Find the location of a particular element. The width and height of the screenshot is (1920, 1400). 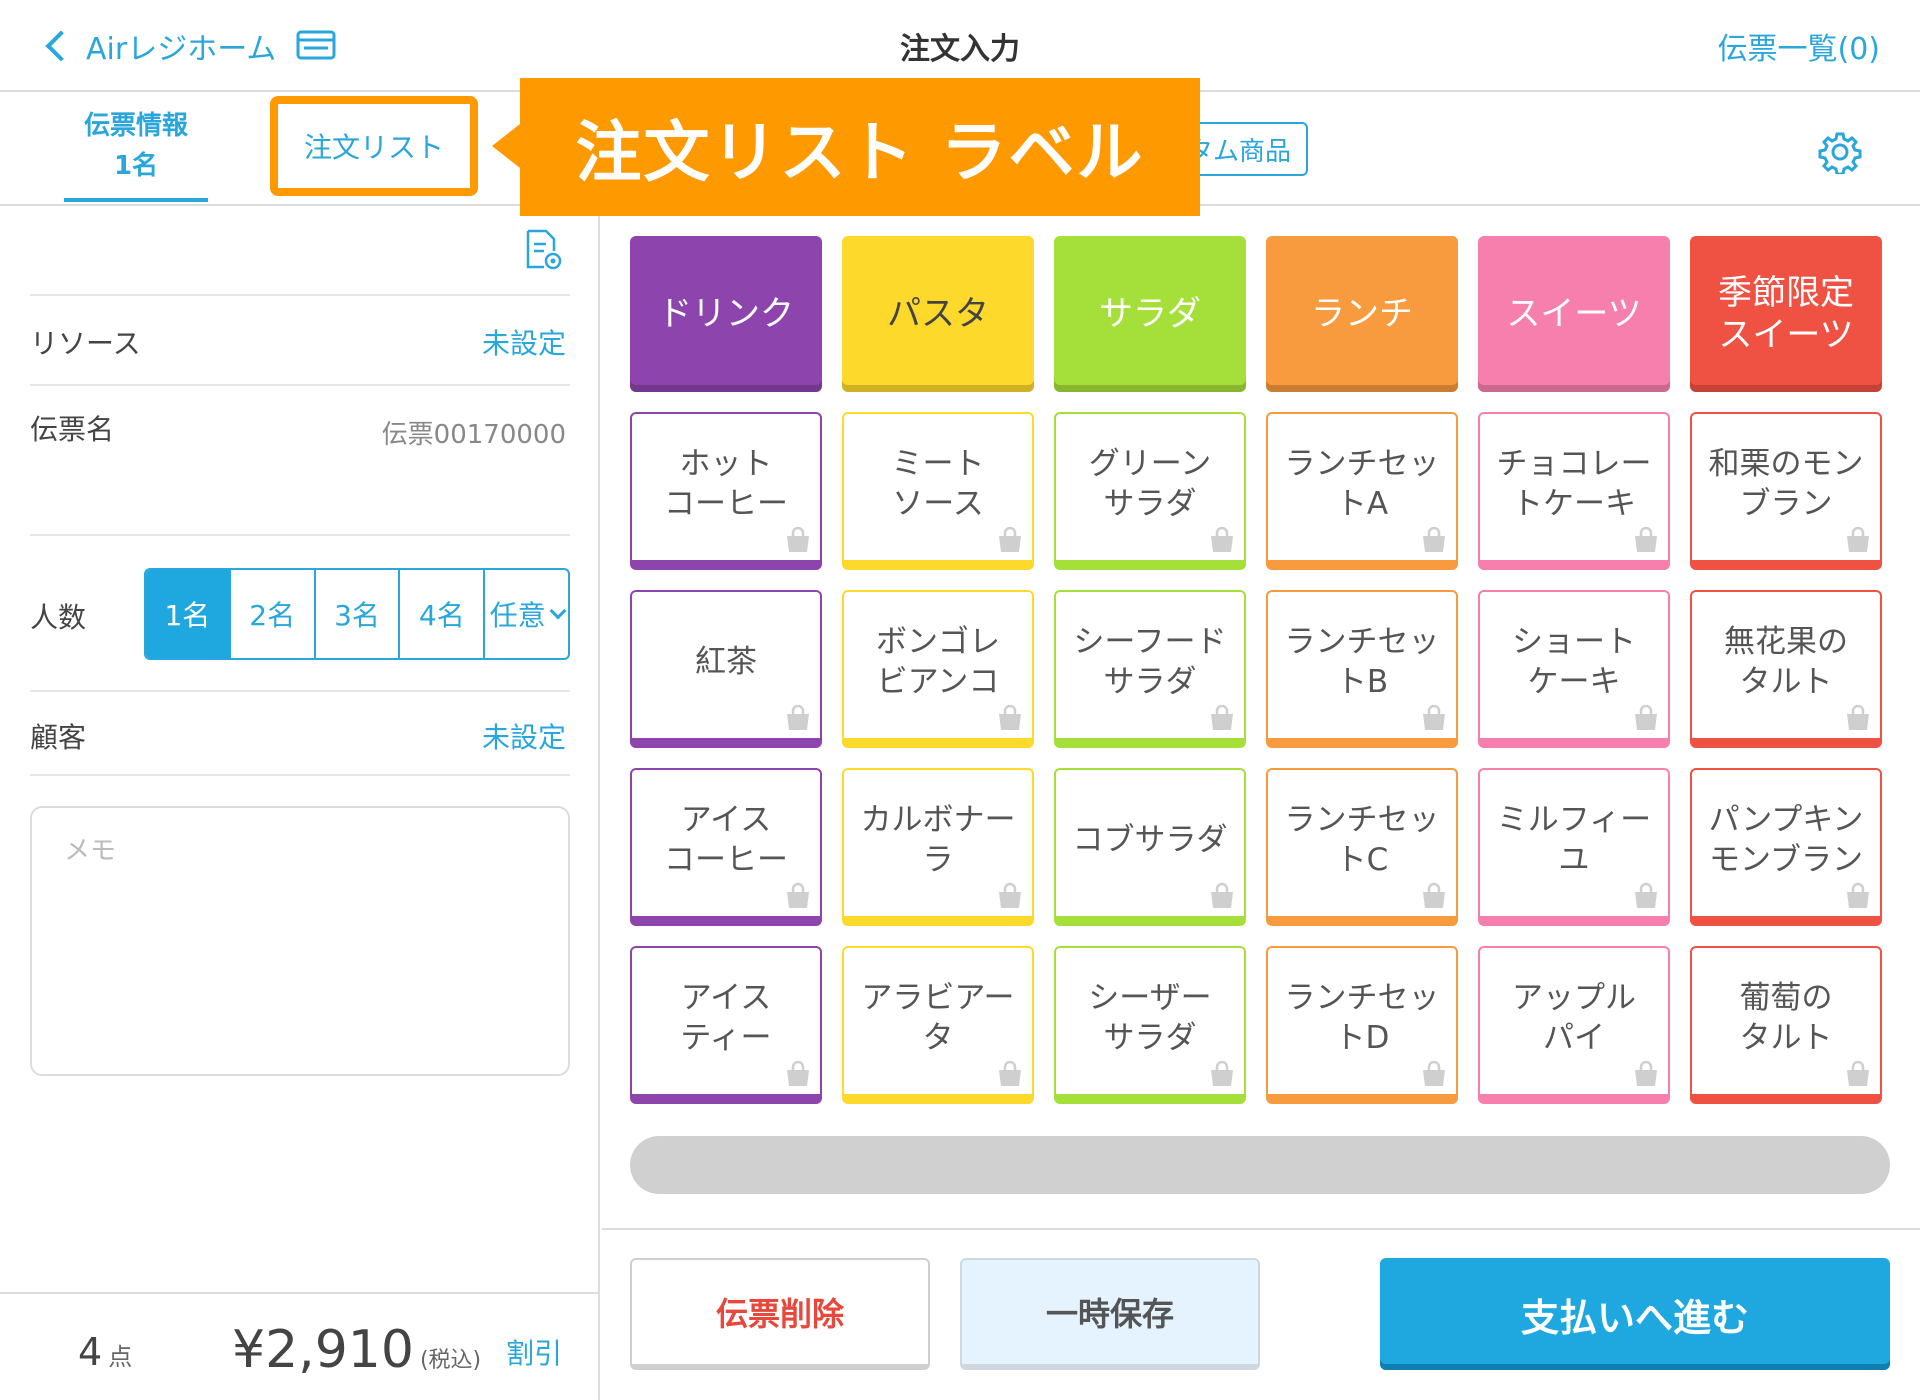

gear-icon is located at coordinates (1840, 152).